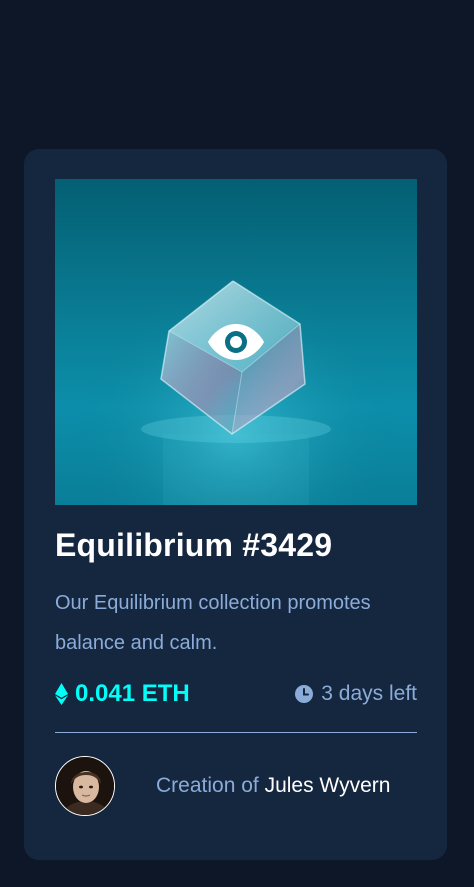  I want to click on creator-row: Creation of Jules Wyvern, so click(236, 786).